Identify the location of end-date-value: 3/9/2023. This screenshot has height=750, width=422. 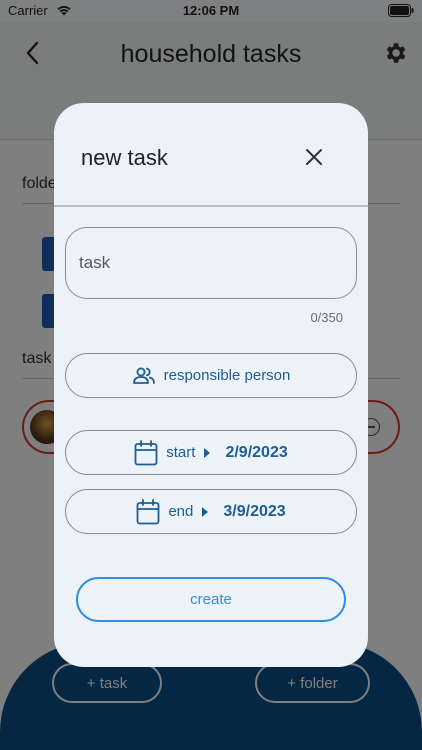
(254, 511).